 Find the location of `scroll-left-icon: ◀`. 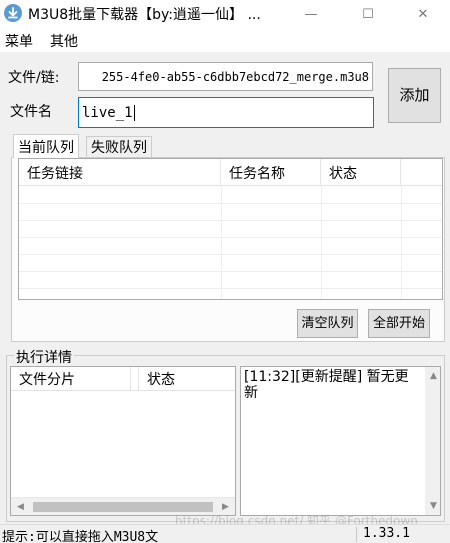

scroll-left-icon: ◀ is located at coordinates (20, 507).